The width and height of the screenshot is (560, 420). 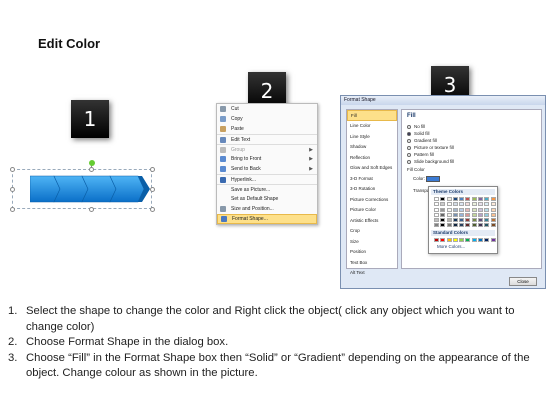 What do you see at coordinates (372, 168) in the screenshot?
I see `category-glow: Glow and Soft Edges` at bounding box center [372, 168].